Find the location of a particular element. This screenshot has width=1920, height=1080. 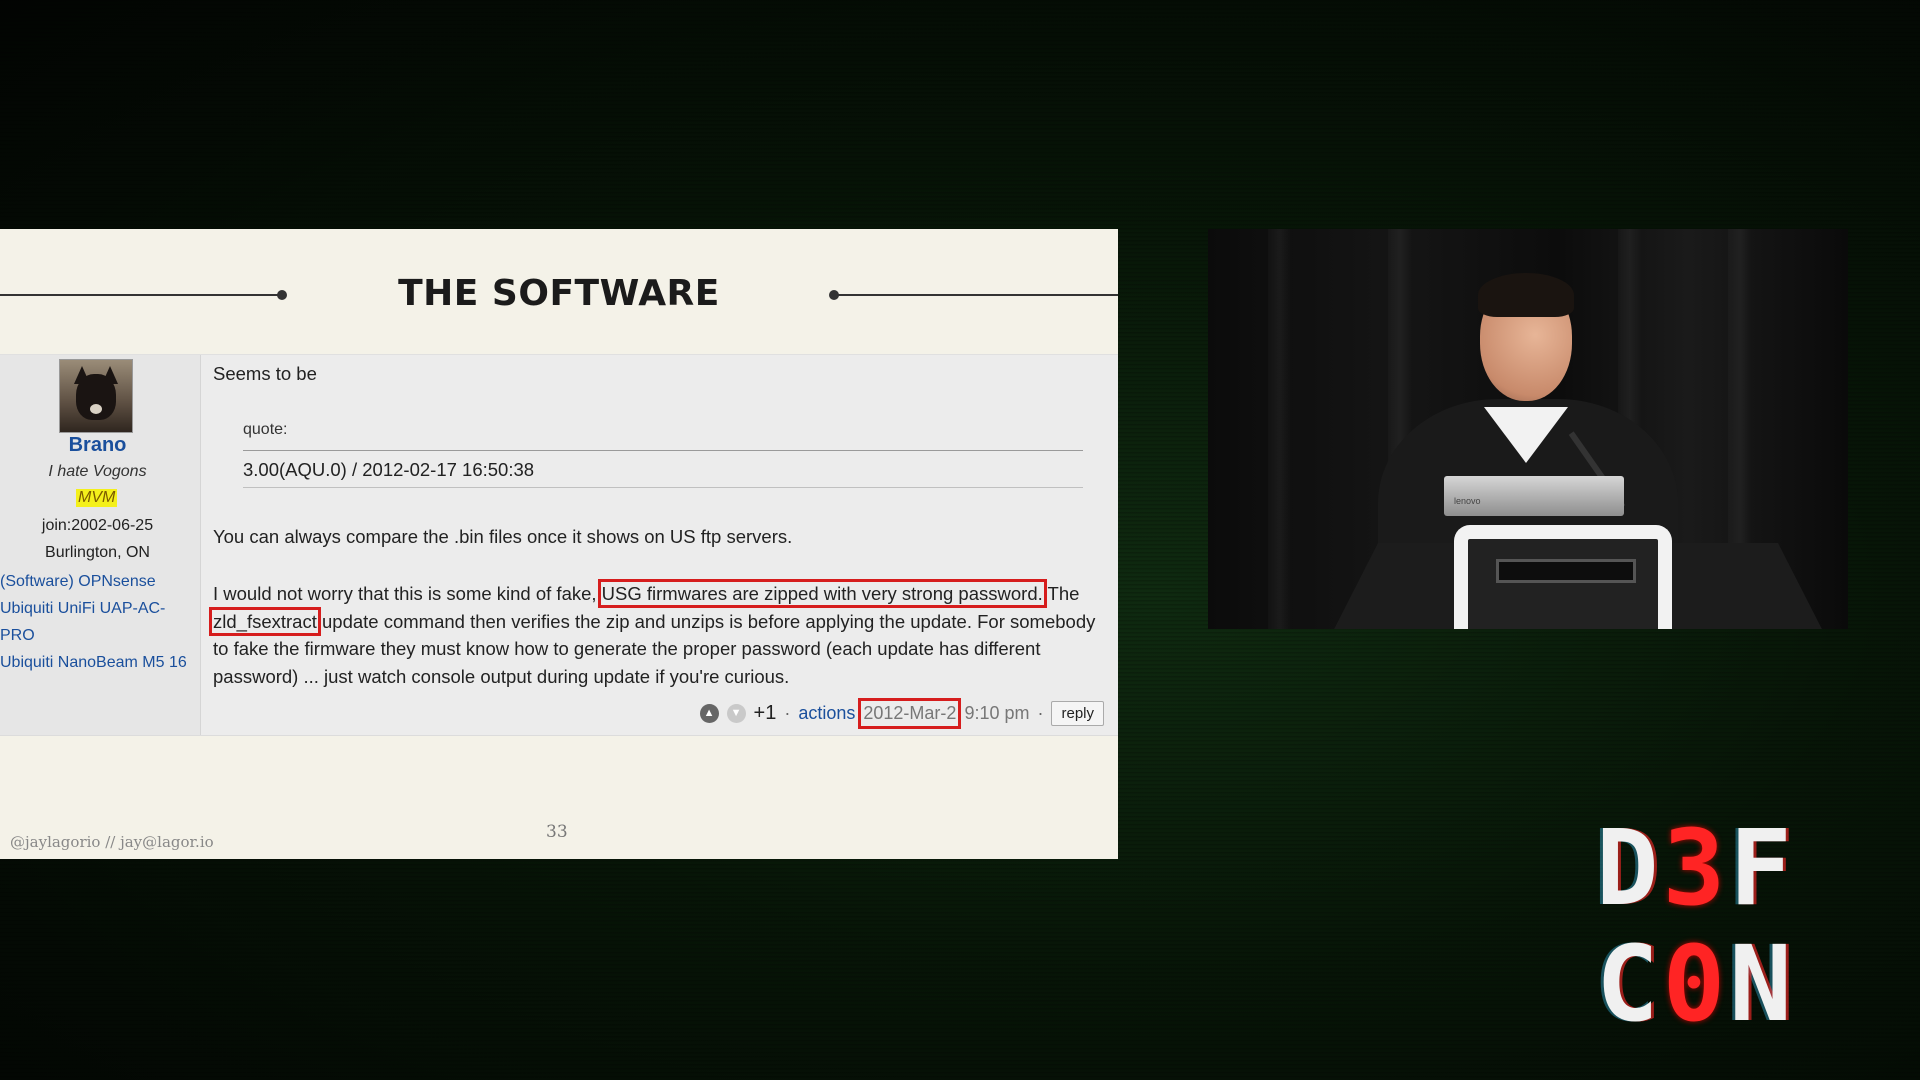

logo-letter: 3 is located at coordinates (1696, 868).